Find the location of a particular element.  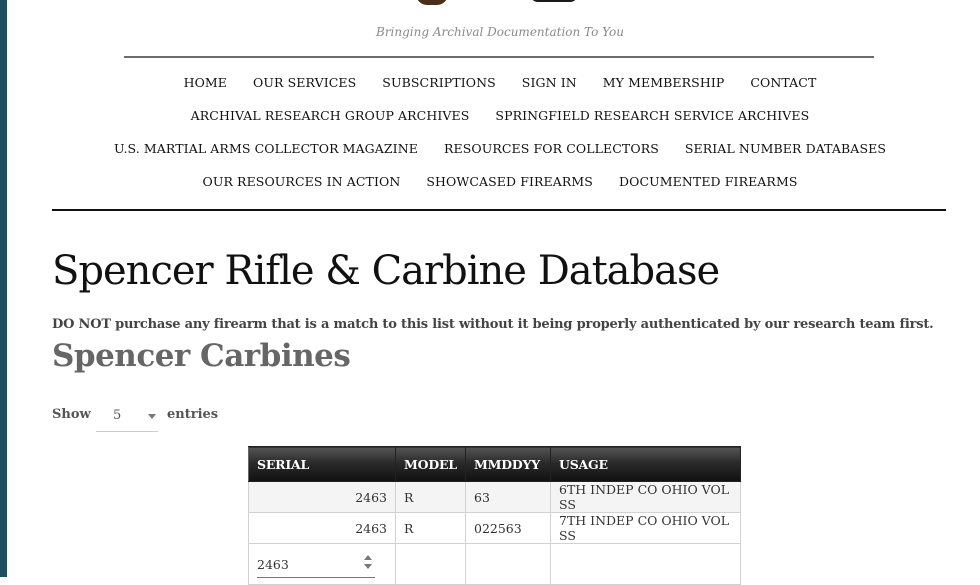

table-header-row: SERIAL MODEL MMDDYY USAGE is located at coordinates (494, 464).